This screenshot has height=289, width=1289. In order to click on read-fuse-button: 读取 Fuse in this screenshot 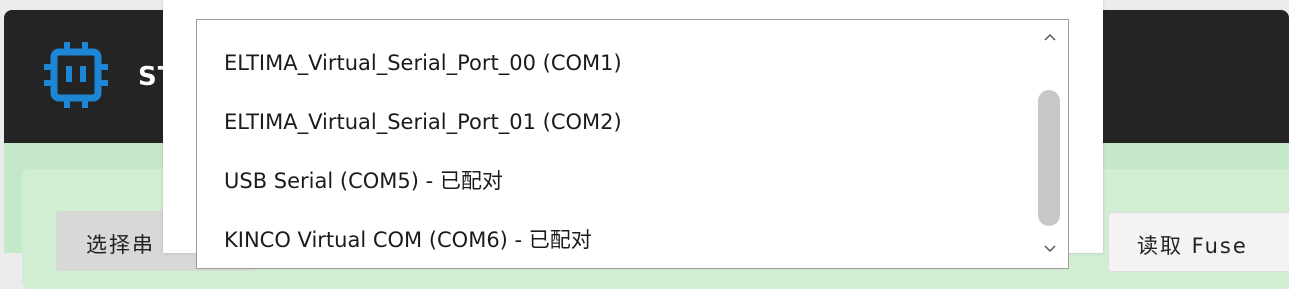, I will do `click(1198, 242)`.